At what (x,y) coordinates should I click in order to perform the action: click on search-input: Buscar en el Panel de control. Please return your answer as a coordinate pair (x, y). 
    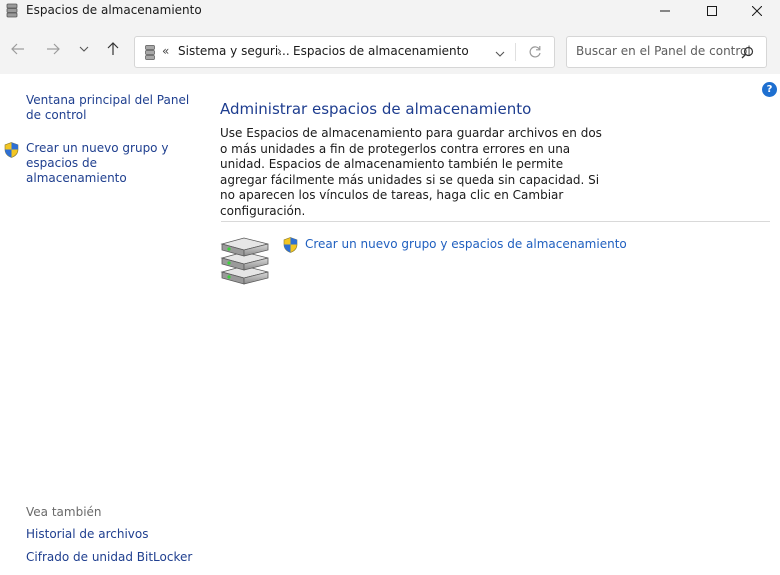
    Looking at the image, I should click on (663, 51).